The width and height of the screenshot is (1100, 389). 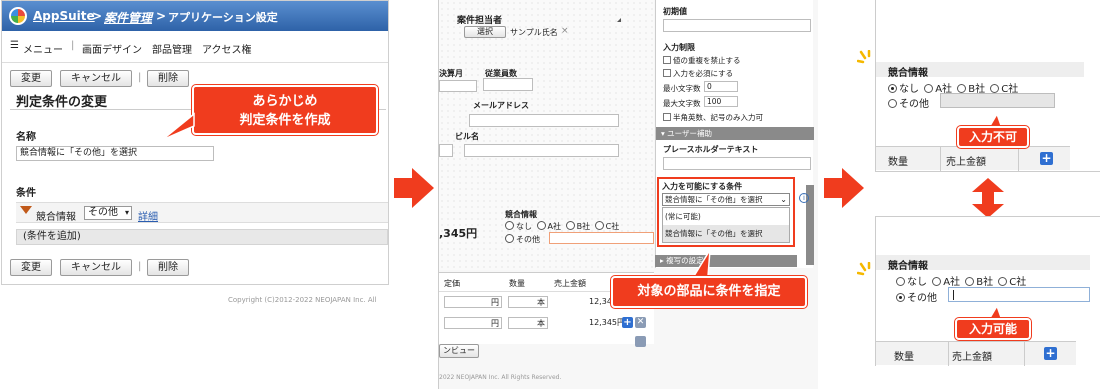 What do you see at coordinates (607, 322) in the screenshot?
I see `row-amount-2: 12,345円` at bounding box center [607, 322].